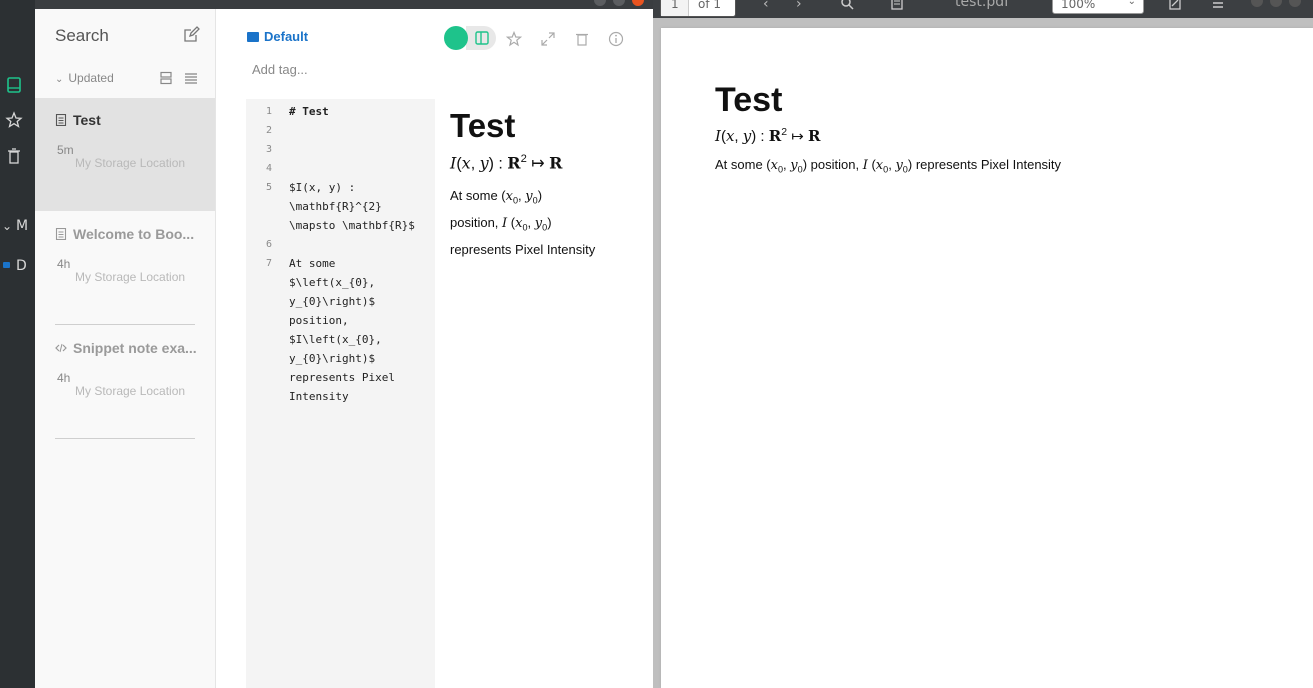 The width and height of the screenshot is (1313, 688). Describe the element at coordinates (268, 244) in the screenshot. I see `line-number: 6` at that location.